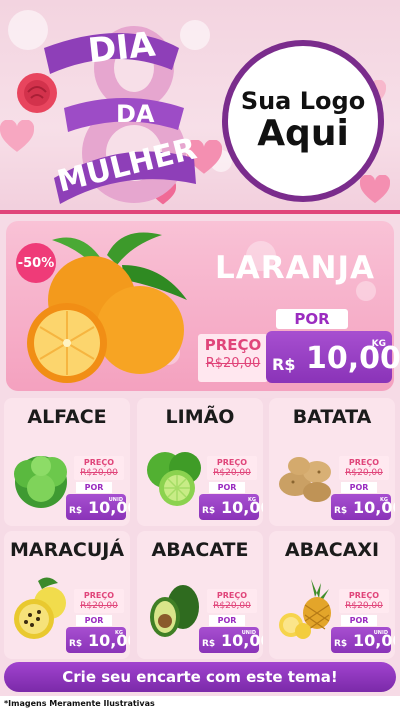 Image resolution: width=400 pixels, height=711 pixels. Describe the element at coordinates (200, 677) in the screenshot. I see `create-flyer-button: Crie seu encarte com este tema!` at that location.